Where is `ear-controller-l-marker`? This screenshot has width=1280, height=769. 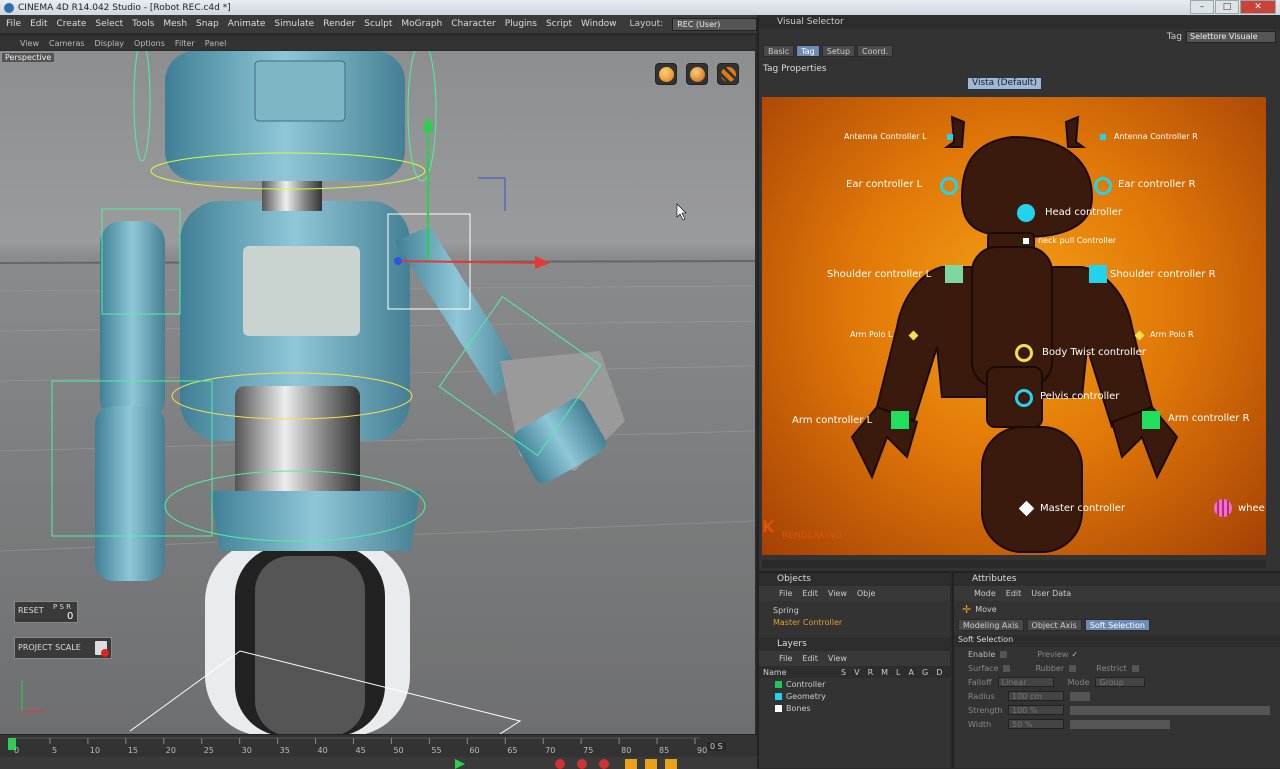
ear-controller-l-marker is located at coordinates (949, 186).